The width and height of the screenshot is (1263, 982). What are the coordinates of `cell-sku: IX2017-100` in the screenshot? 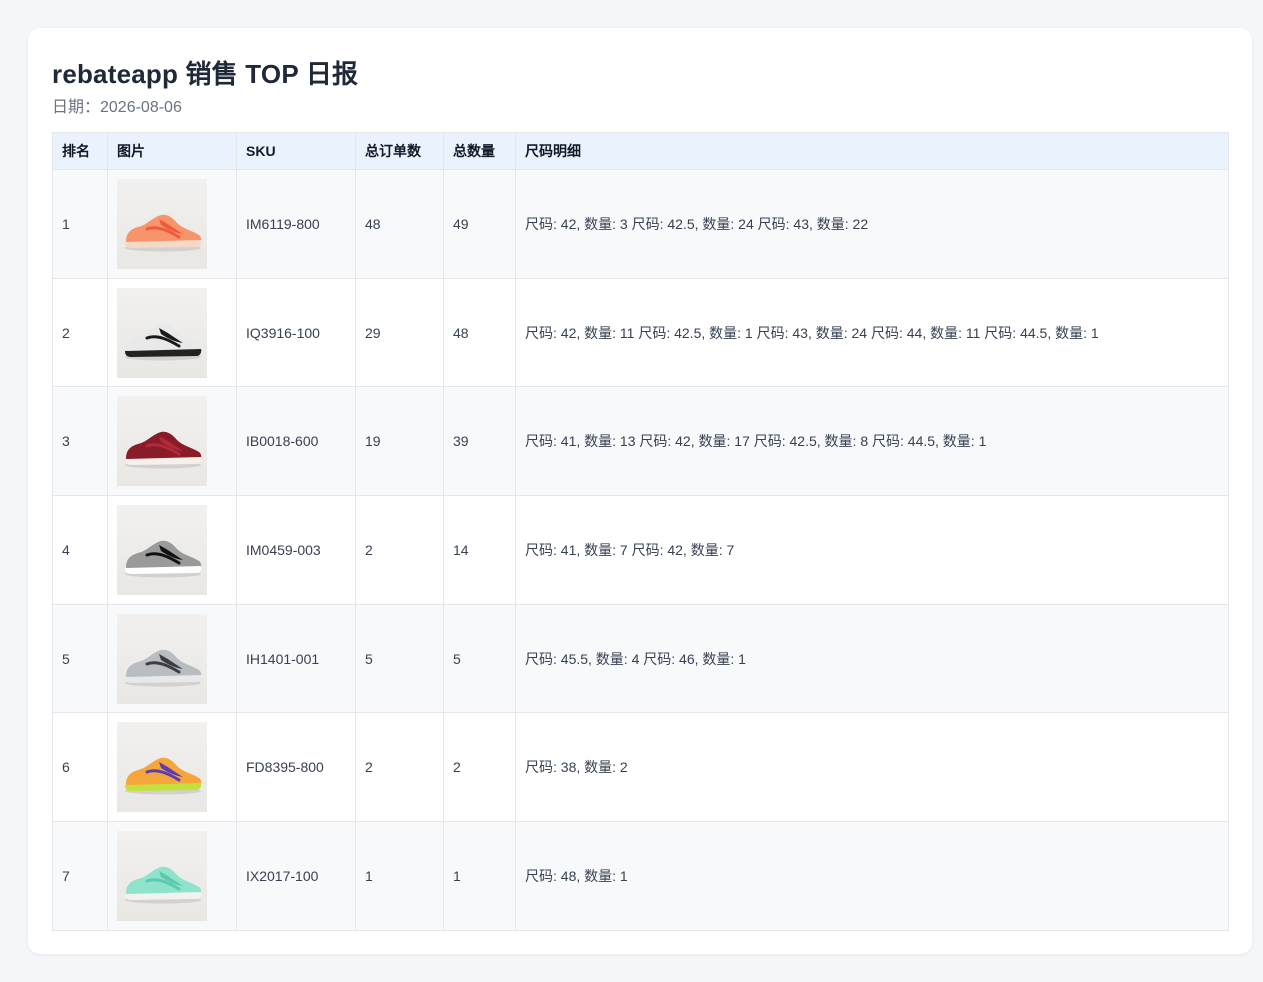 It's located at (296, 876).